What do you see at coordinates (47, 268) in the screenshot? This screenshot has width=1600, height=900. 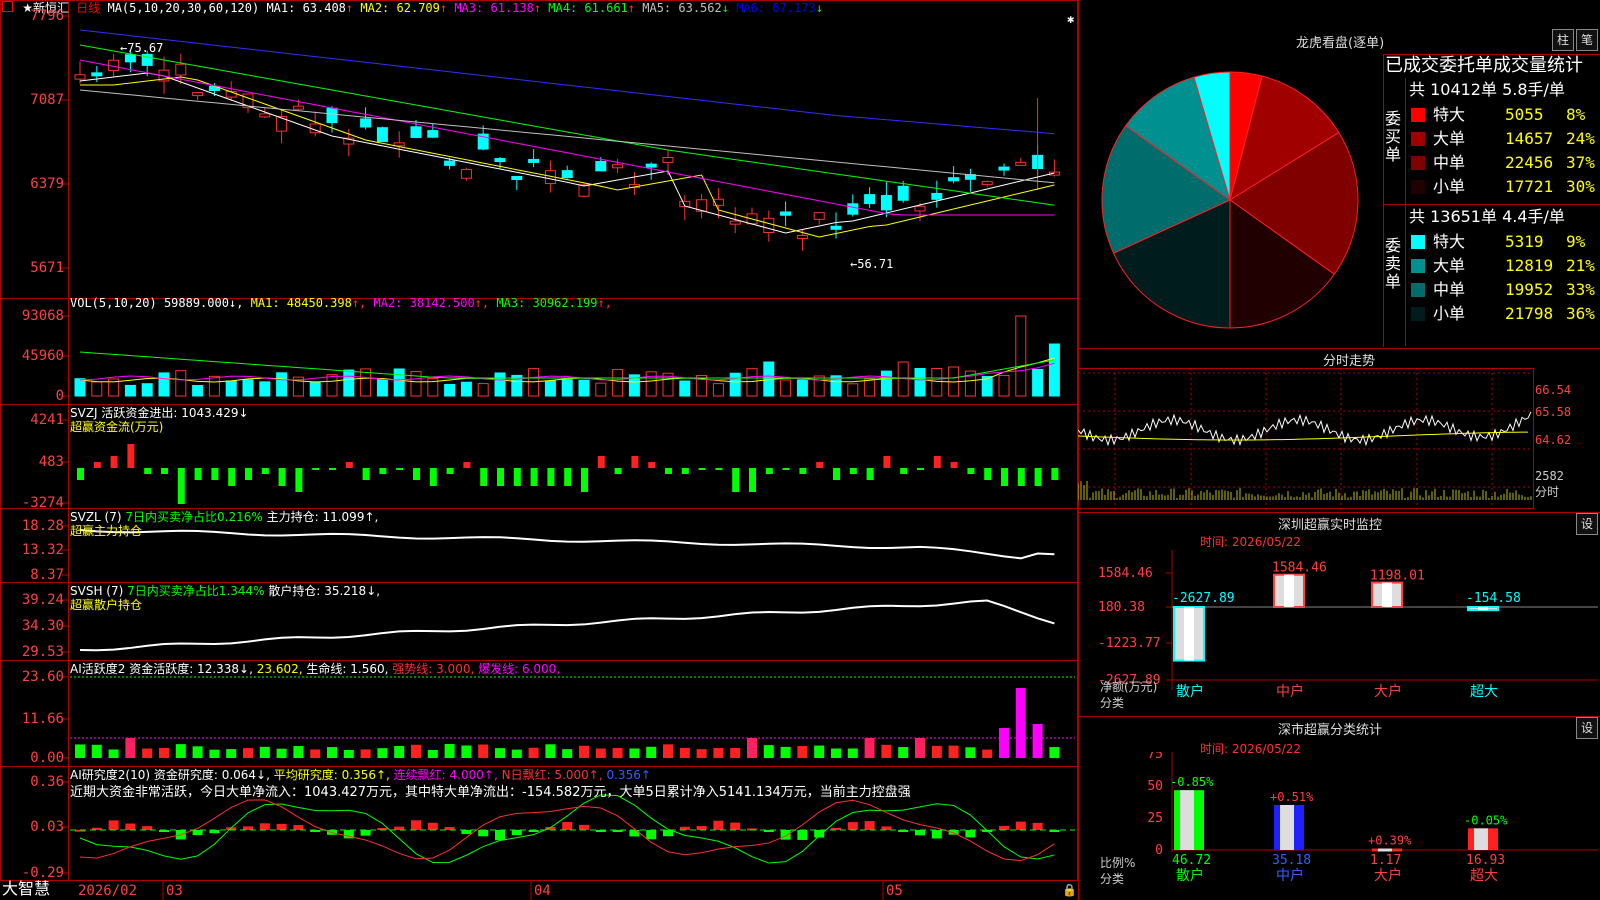 I see `y-tick-label: 5671` at bounding box center [47, 268].